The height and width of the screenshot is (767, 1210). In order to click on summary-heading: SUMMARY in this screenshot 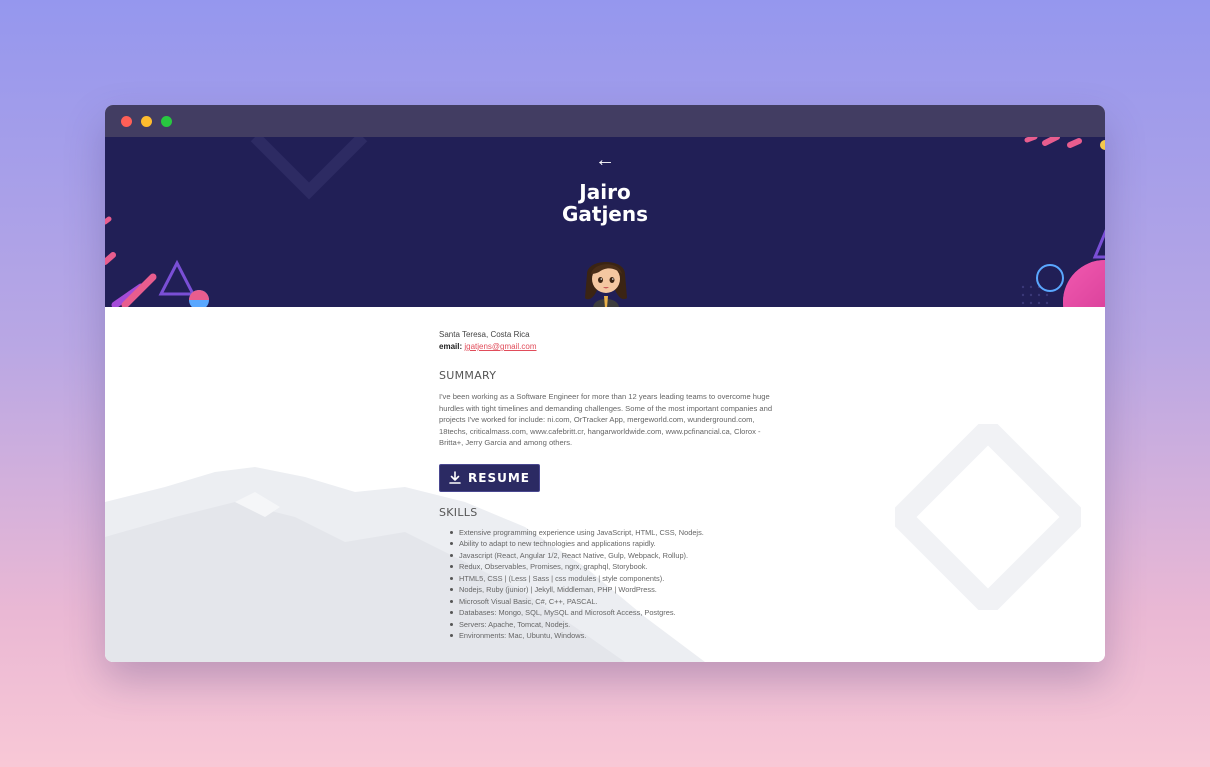, I will do `click(468, 375)`.